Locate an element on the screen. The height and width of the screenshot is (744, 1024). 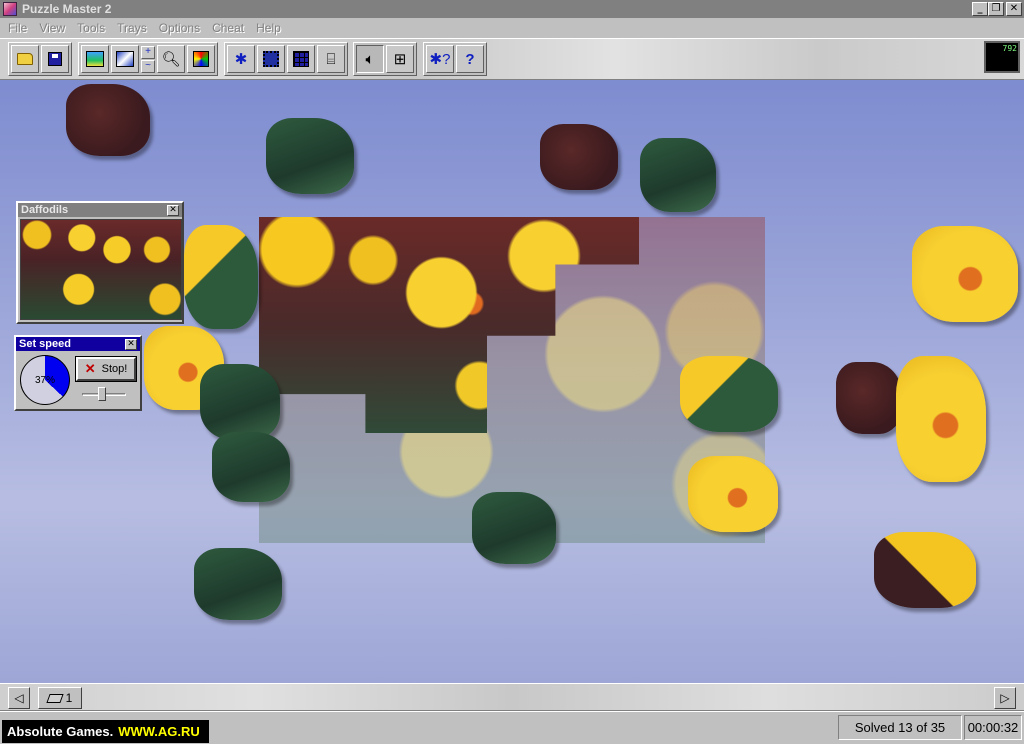
view-tool-group: + ~ 🔍︎ is located at coordinates (148, 59).